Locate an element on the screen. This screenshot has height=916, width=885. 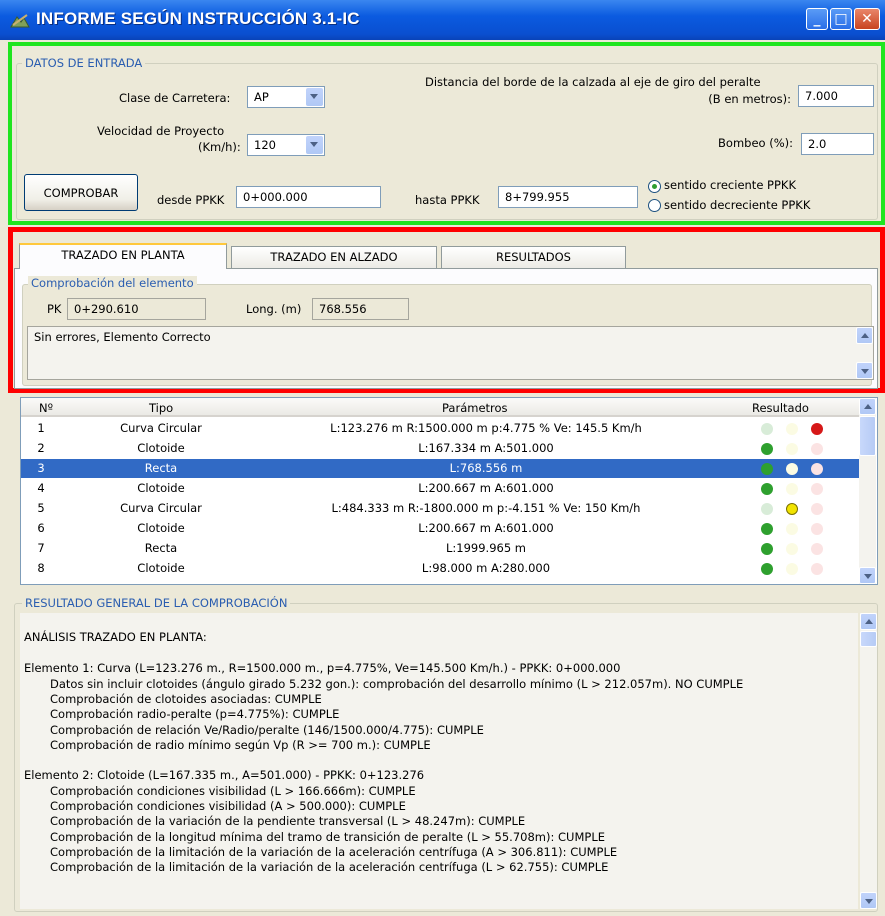
radio-decreciente-label: sentido decreciente PPKK is located at coordinates (737, 205).